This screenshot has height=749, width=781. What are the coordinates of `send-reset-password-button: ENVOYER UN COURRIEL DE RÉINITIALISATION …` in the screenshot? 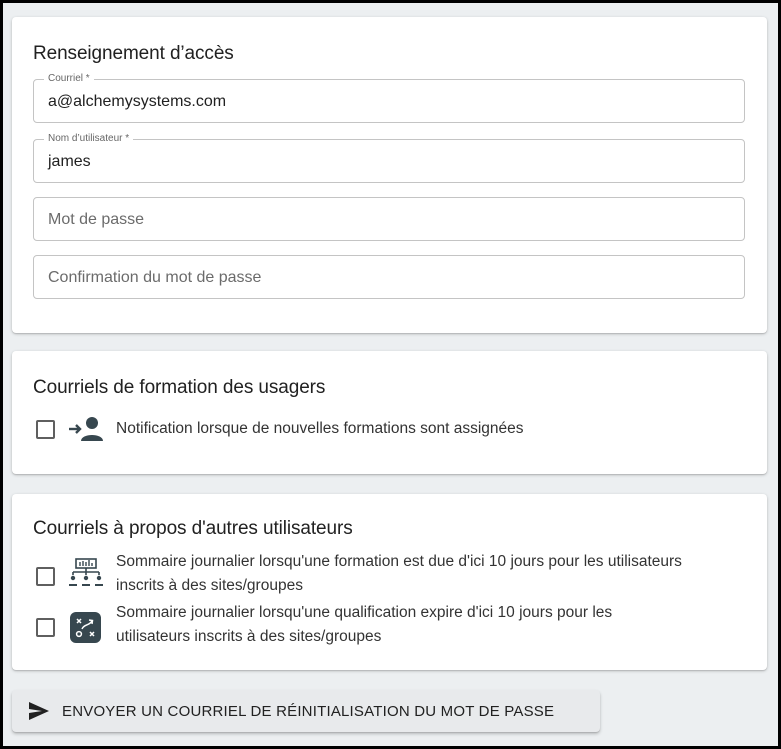 It's located at (306, 711).